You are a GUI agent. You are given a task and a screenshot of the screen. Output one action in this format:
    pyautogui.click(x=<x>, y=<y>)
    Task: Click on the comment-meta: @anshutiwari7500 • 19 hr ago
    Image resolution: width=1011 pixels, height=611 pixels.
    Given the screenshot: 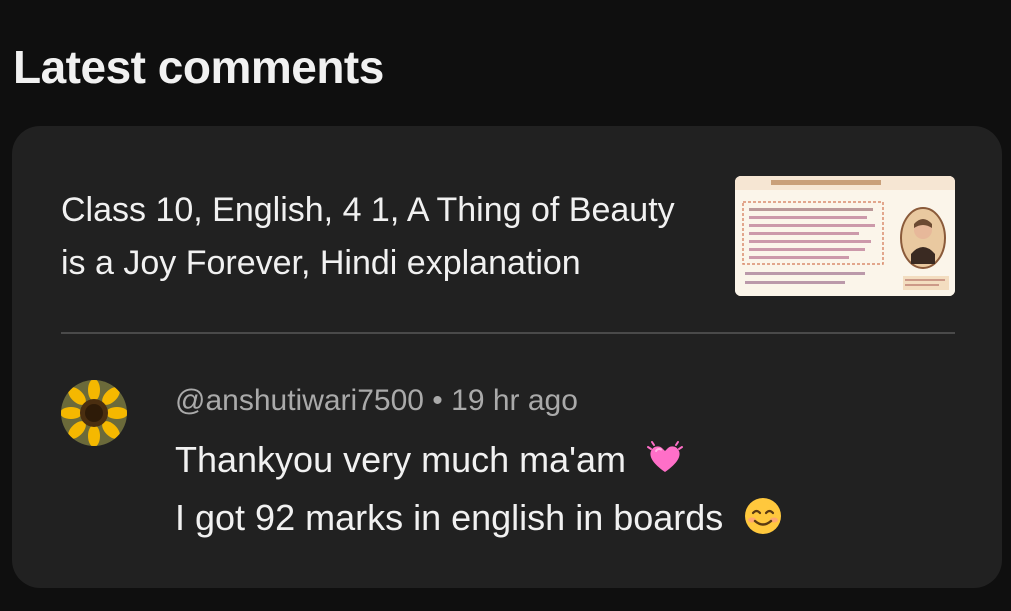 What is the action you would take?
    pyautogui.click(x=376, y=401)
    